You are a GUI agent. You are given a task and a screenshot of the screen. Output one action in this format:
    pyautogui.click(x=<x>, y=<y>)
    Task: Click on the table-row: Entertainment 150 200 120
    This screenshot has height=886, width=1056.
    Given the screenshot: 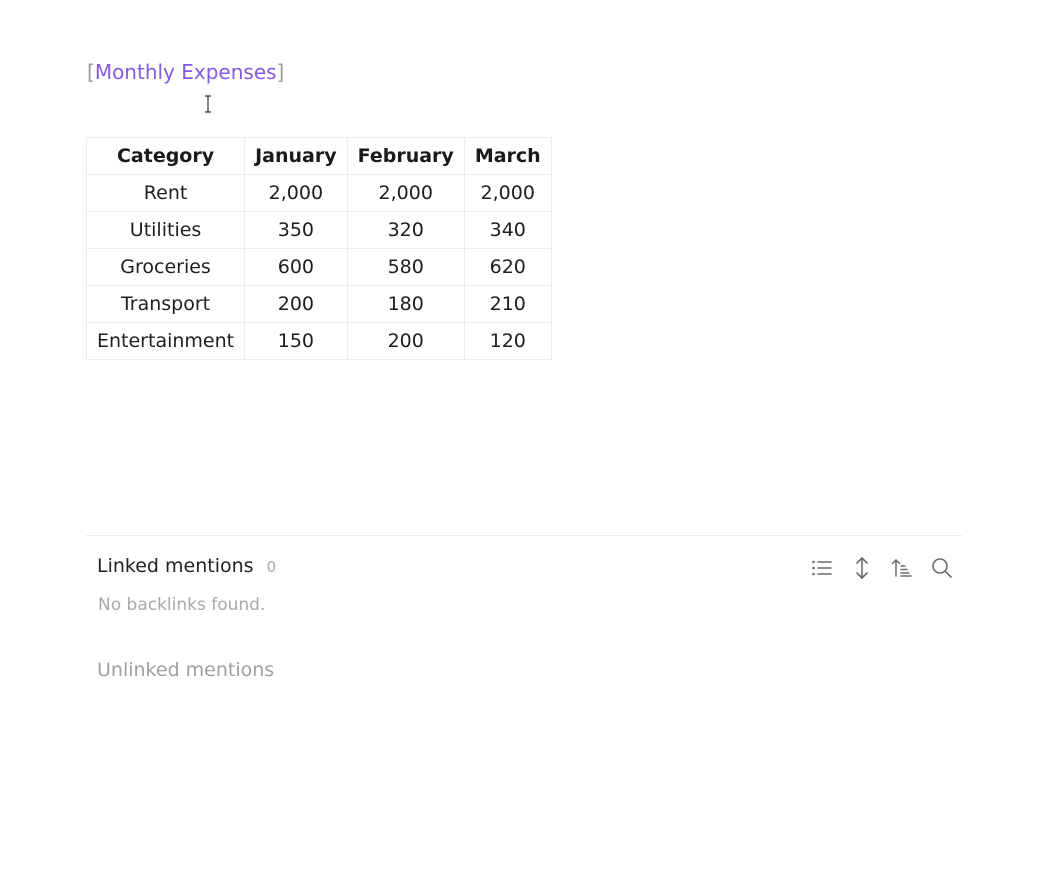 What is the action you would take?
    pyautogui.click(x=318, y=341)
    